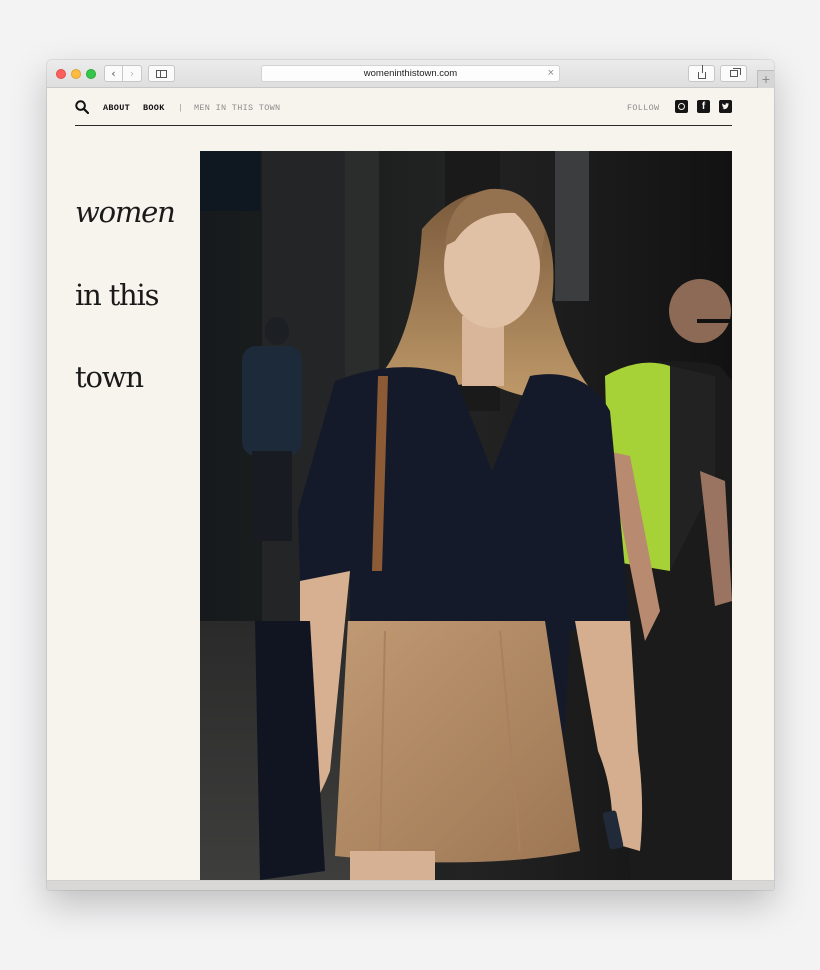  What do you see at coordinates (117, 294) in the screenshot?
I see `logo-line-2: in this` at bounding box center [117, 294].